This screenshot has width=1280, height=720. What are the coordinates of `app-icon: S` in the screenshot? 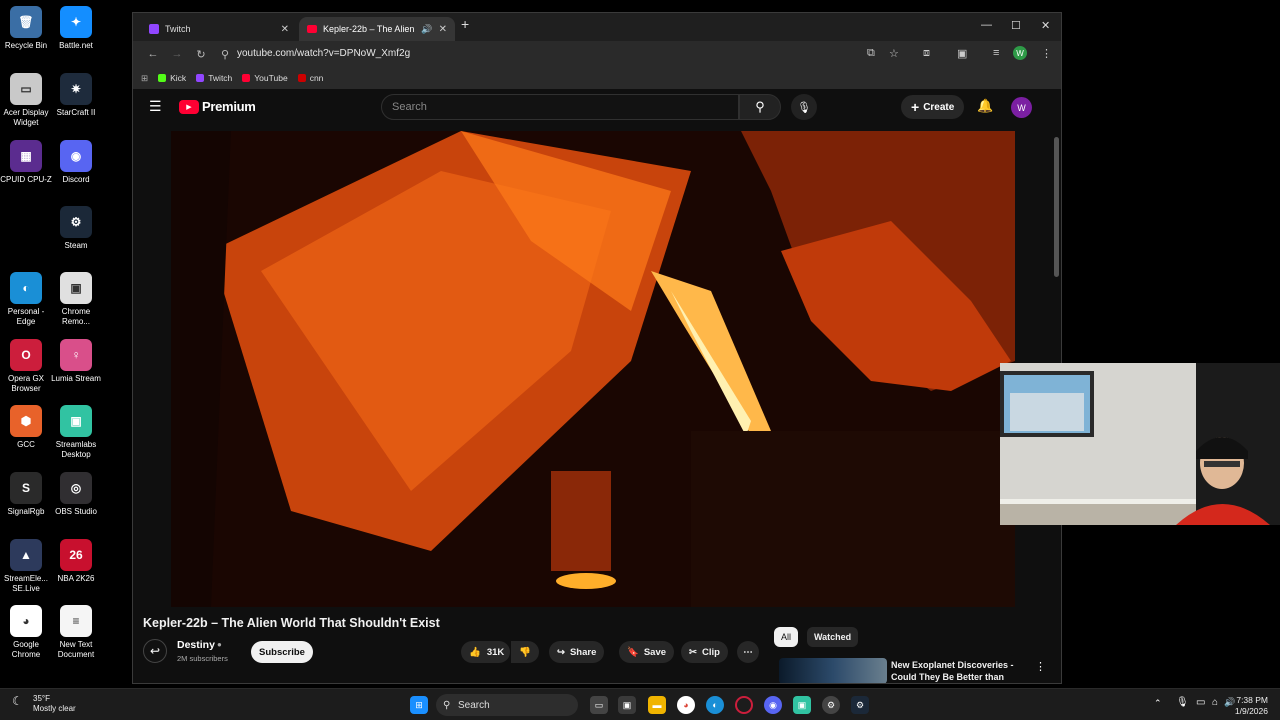 It's located at (26, 488).